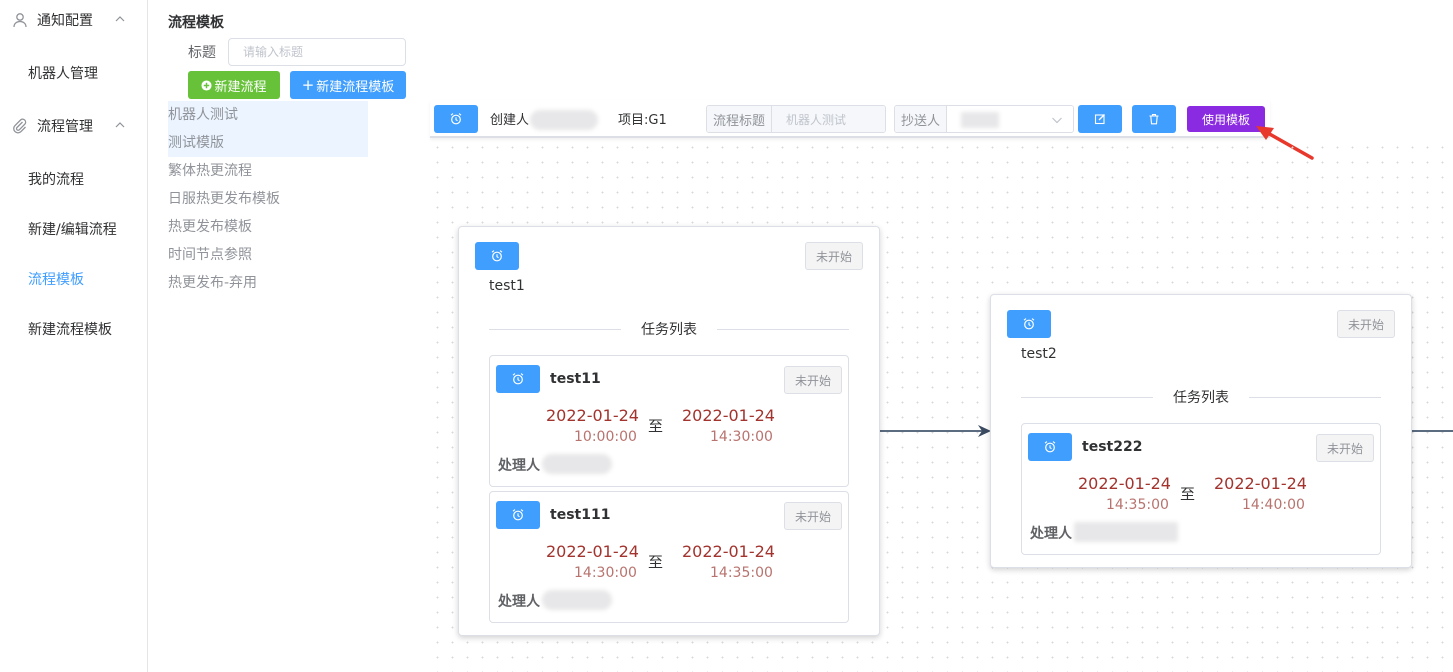 This screenshot has width=1453, height=672. I want to click on start-time: 10:00:00, so click(605, 437).